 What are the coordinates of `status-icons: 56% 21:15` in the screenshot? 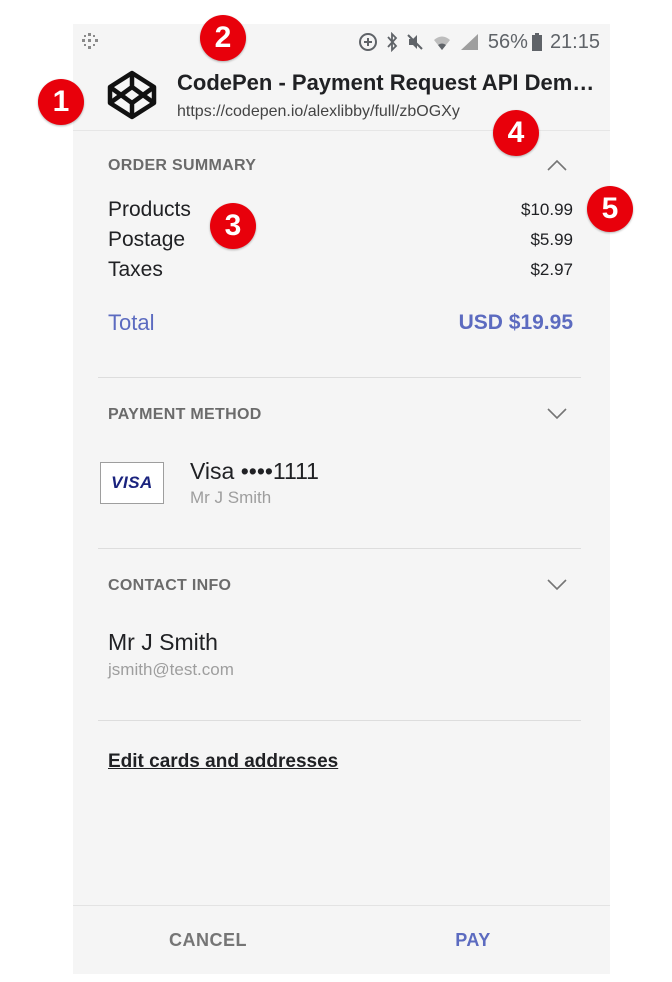 It's located at (479, 42).